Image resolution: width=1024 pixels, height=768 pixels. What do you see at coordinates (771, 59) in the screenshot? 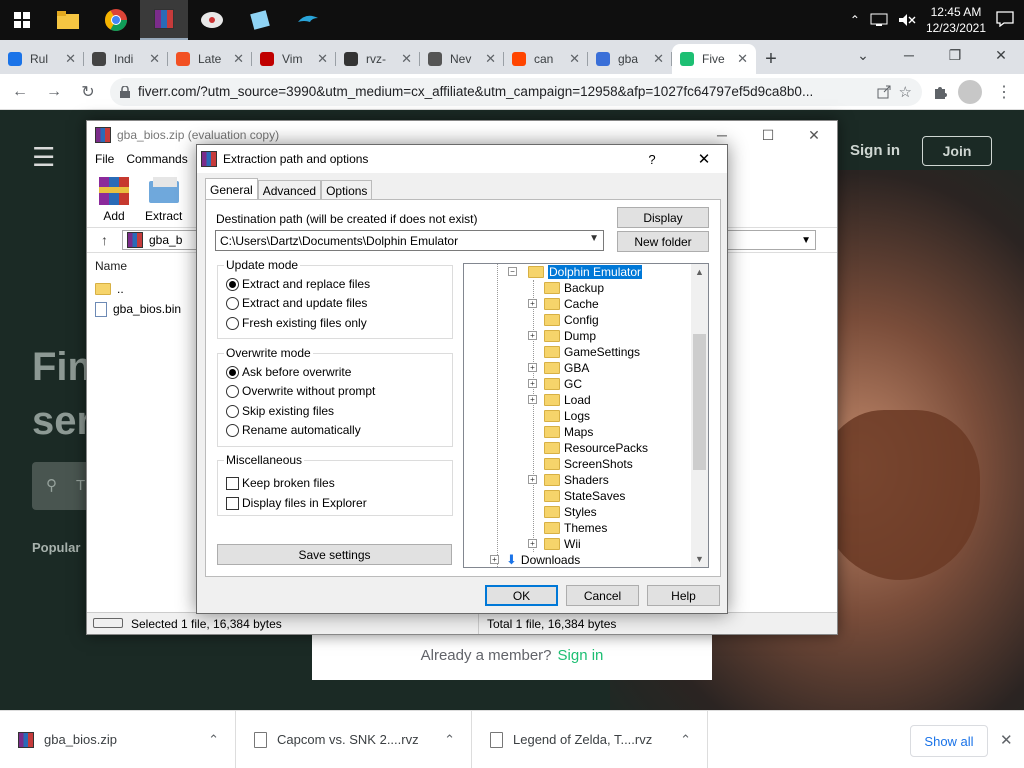
I see `new-tab-button: +` at bounding box center [771, 59].